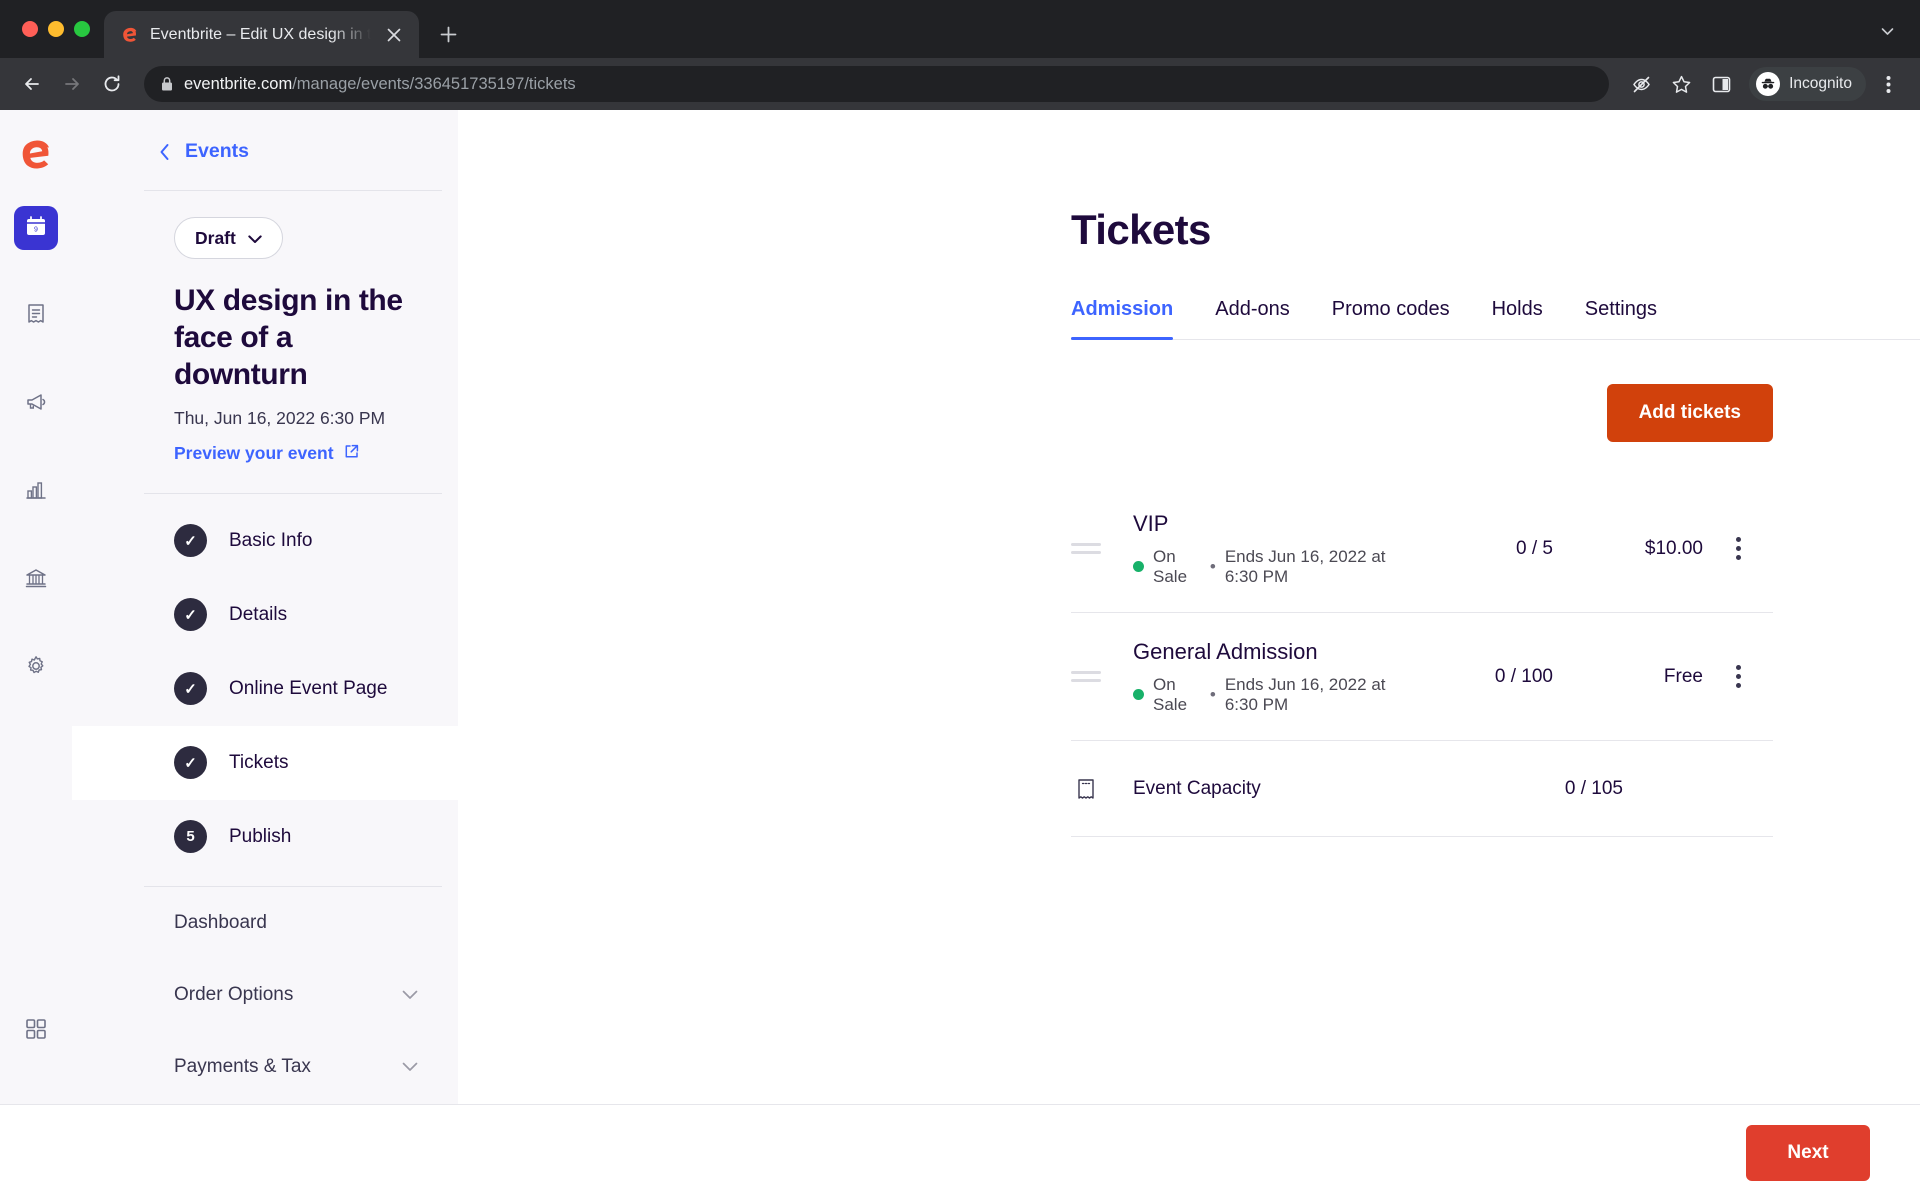  Describe the element at coordinates (1422, 413) in the screenshot. I see `add-tickets-row: Add tickets` at that location.